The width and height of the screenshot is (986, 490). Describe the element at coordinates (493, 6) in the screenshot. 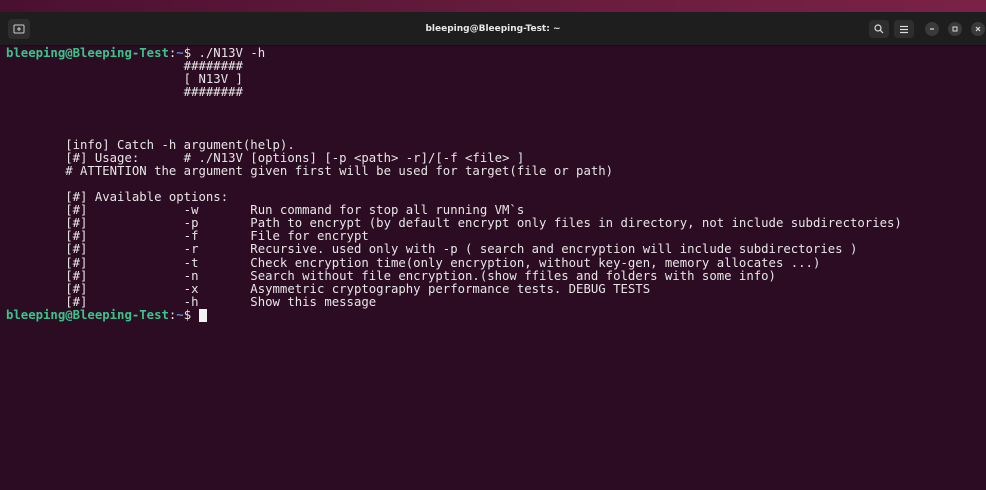

I see `desktop-background-strip` at that location.